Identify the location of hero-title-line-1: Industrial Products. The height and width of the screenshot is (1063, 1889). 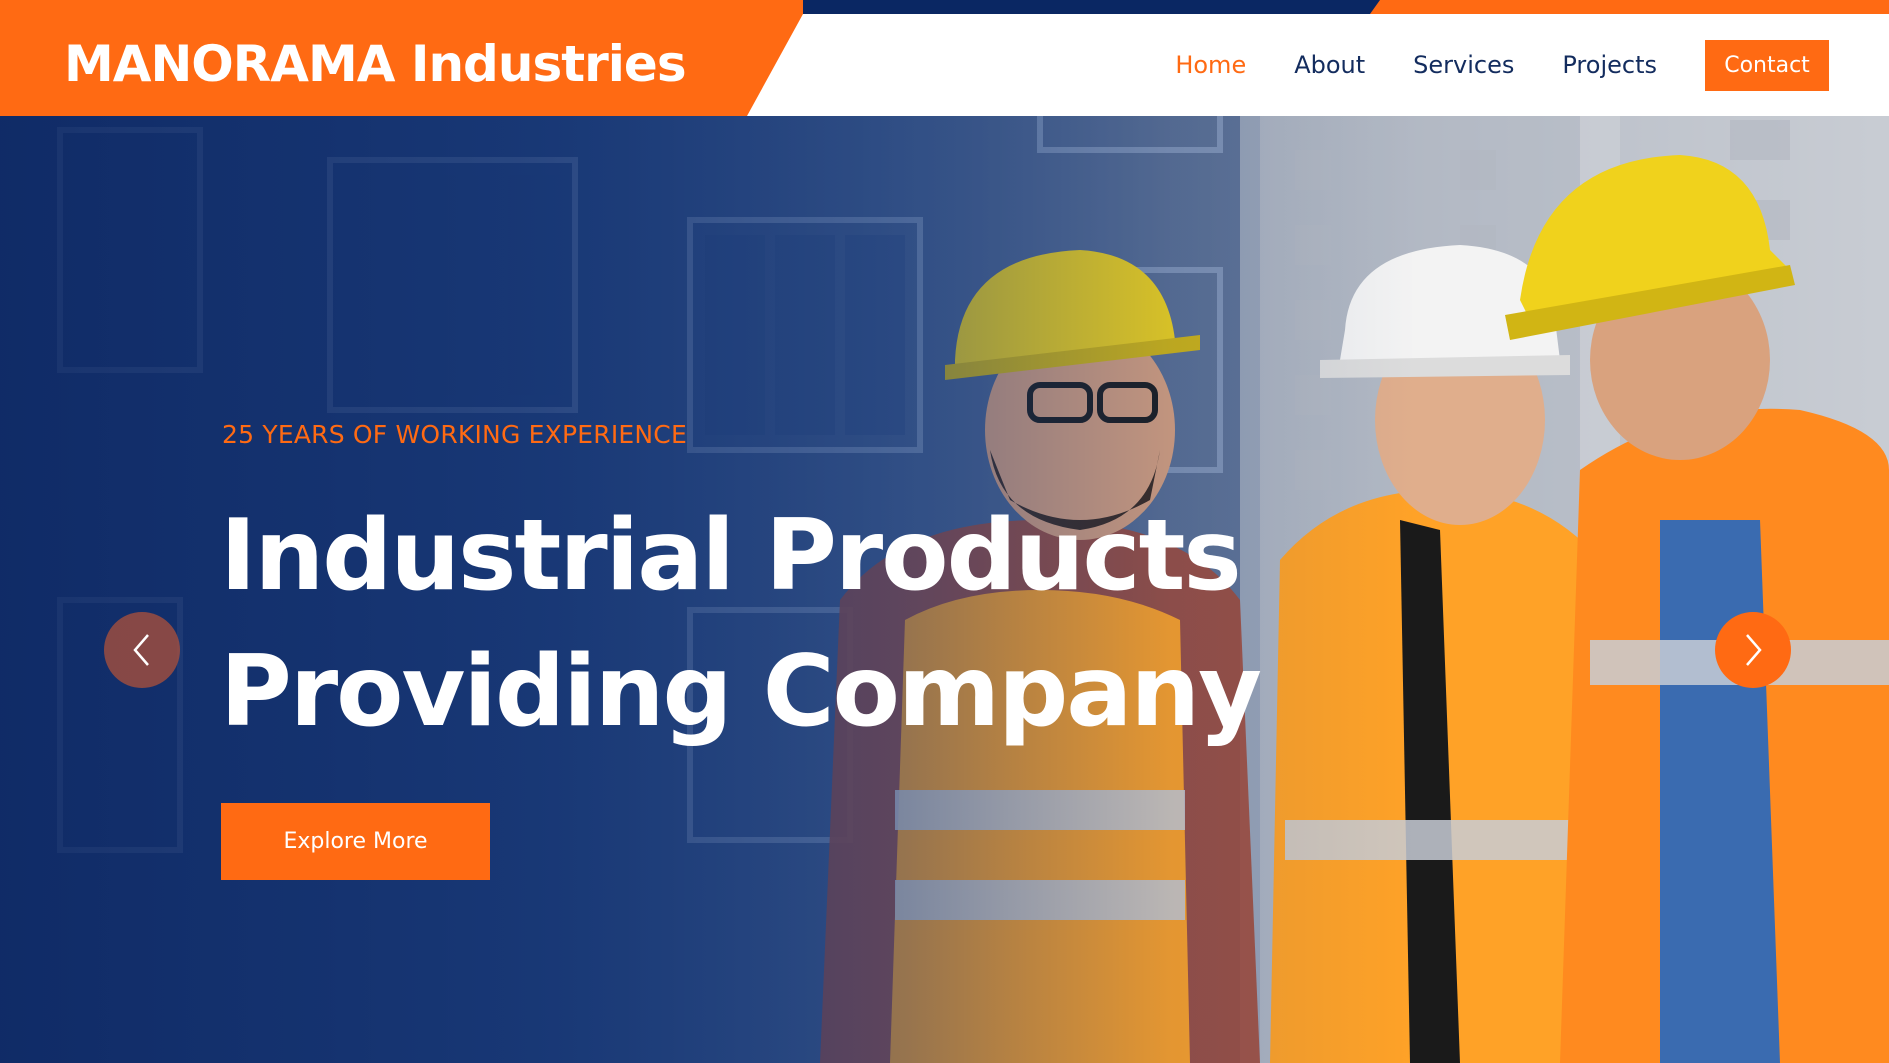
(731, 556).